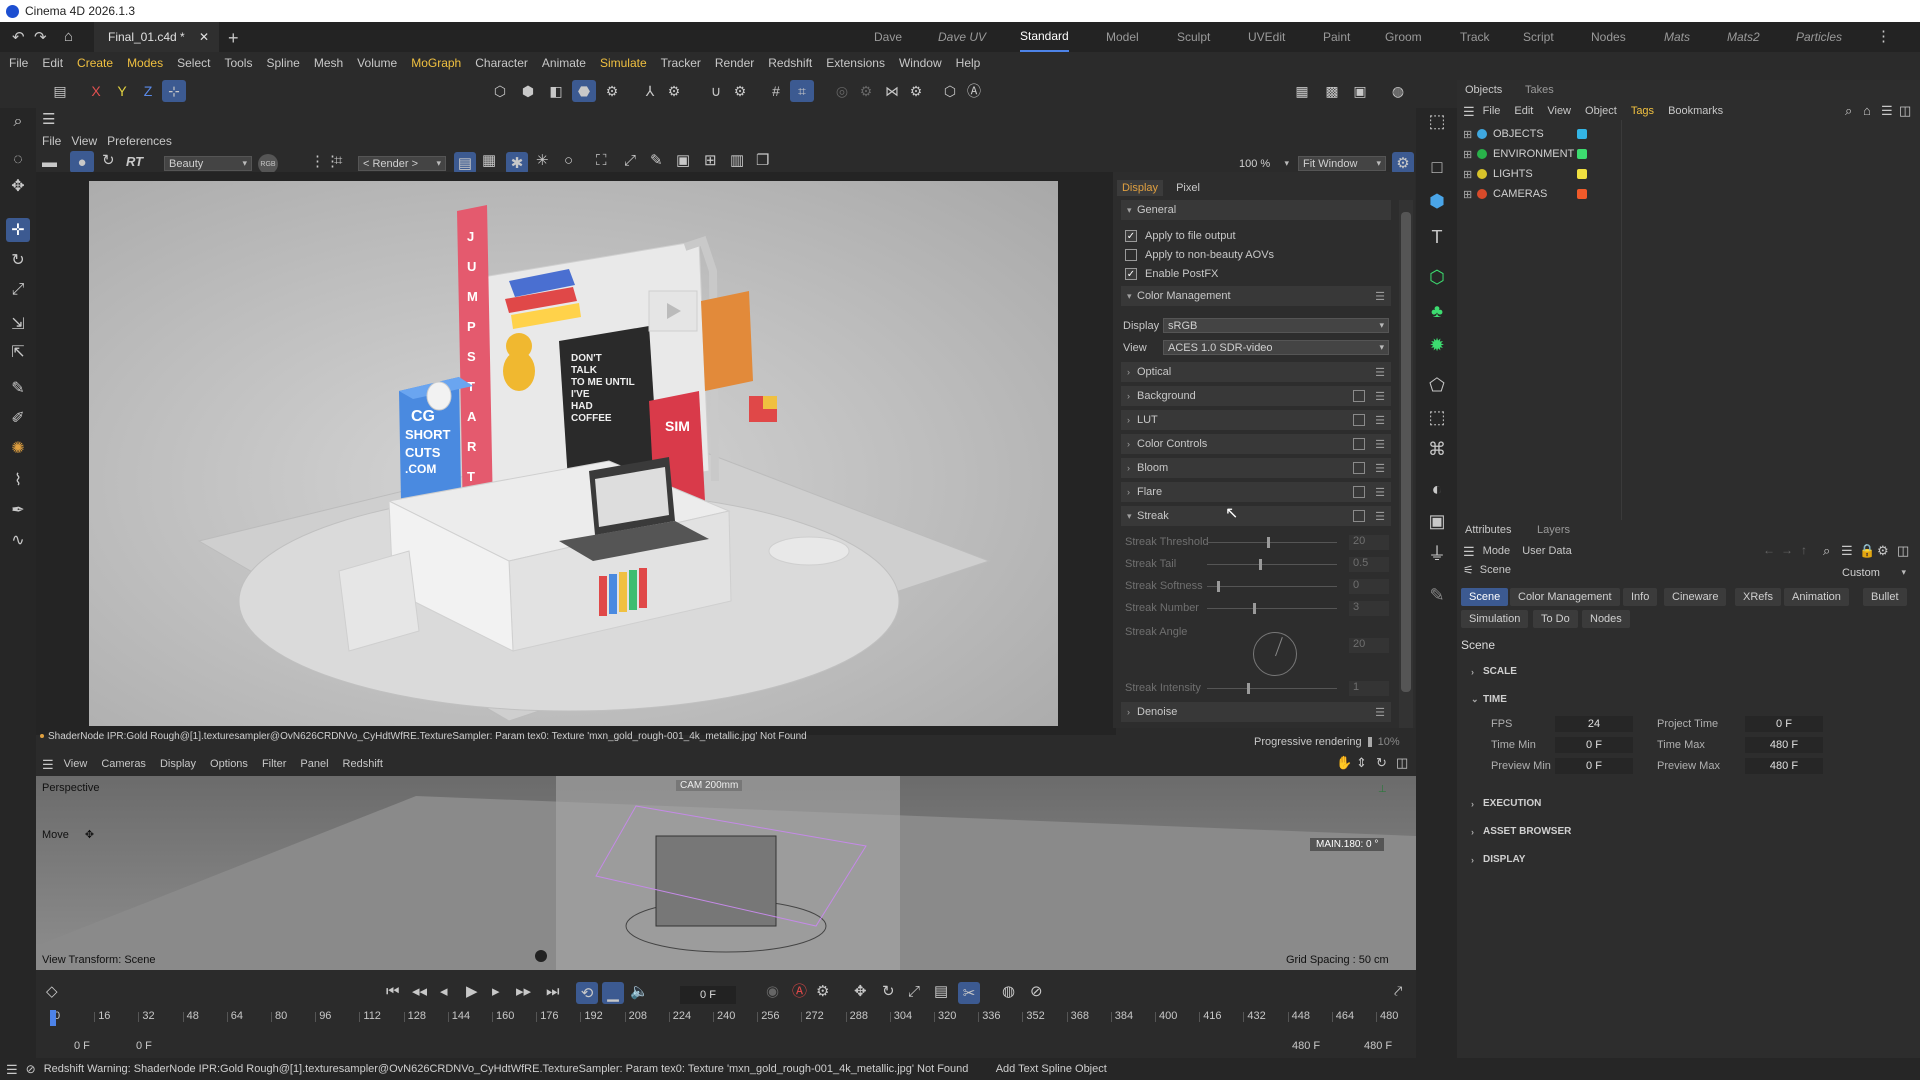  Describe the element at coordinates (734, 63) in the screenshot. I see `menu-render: Render` at that location.